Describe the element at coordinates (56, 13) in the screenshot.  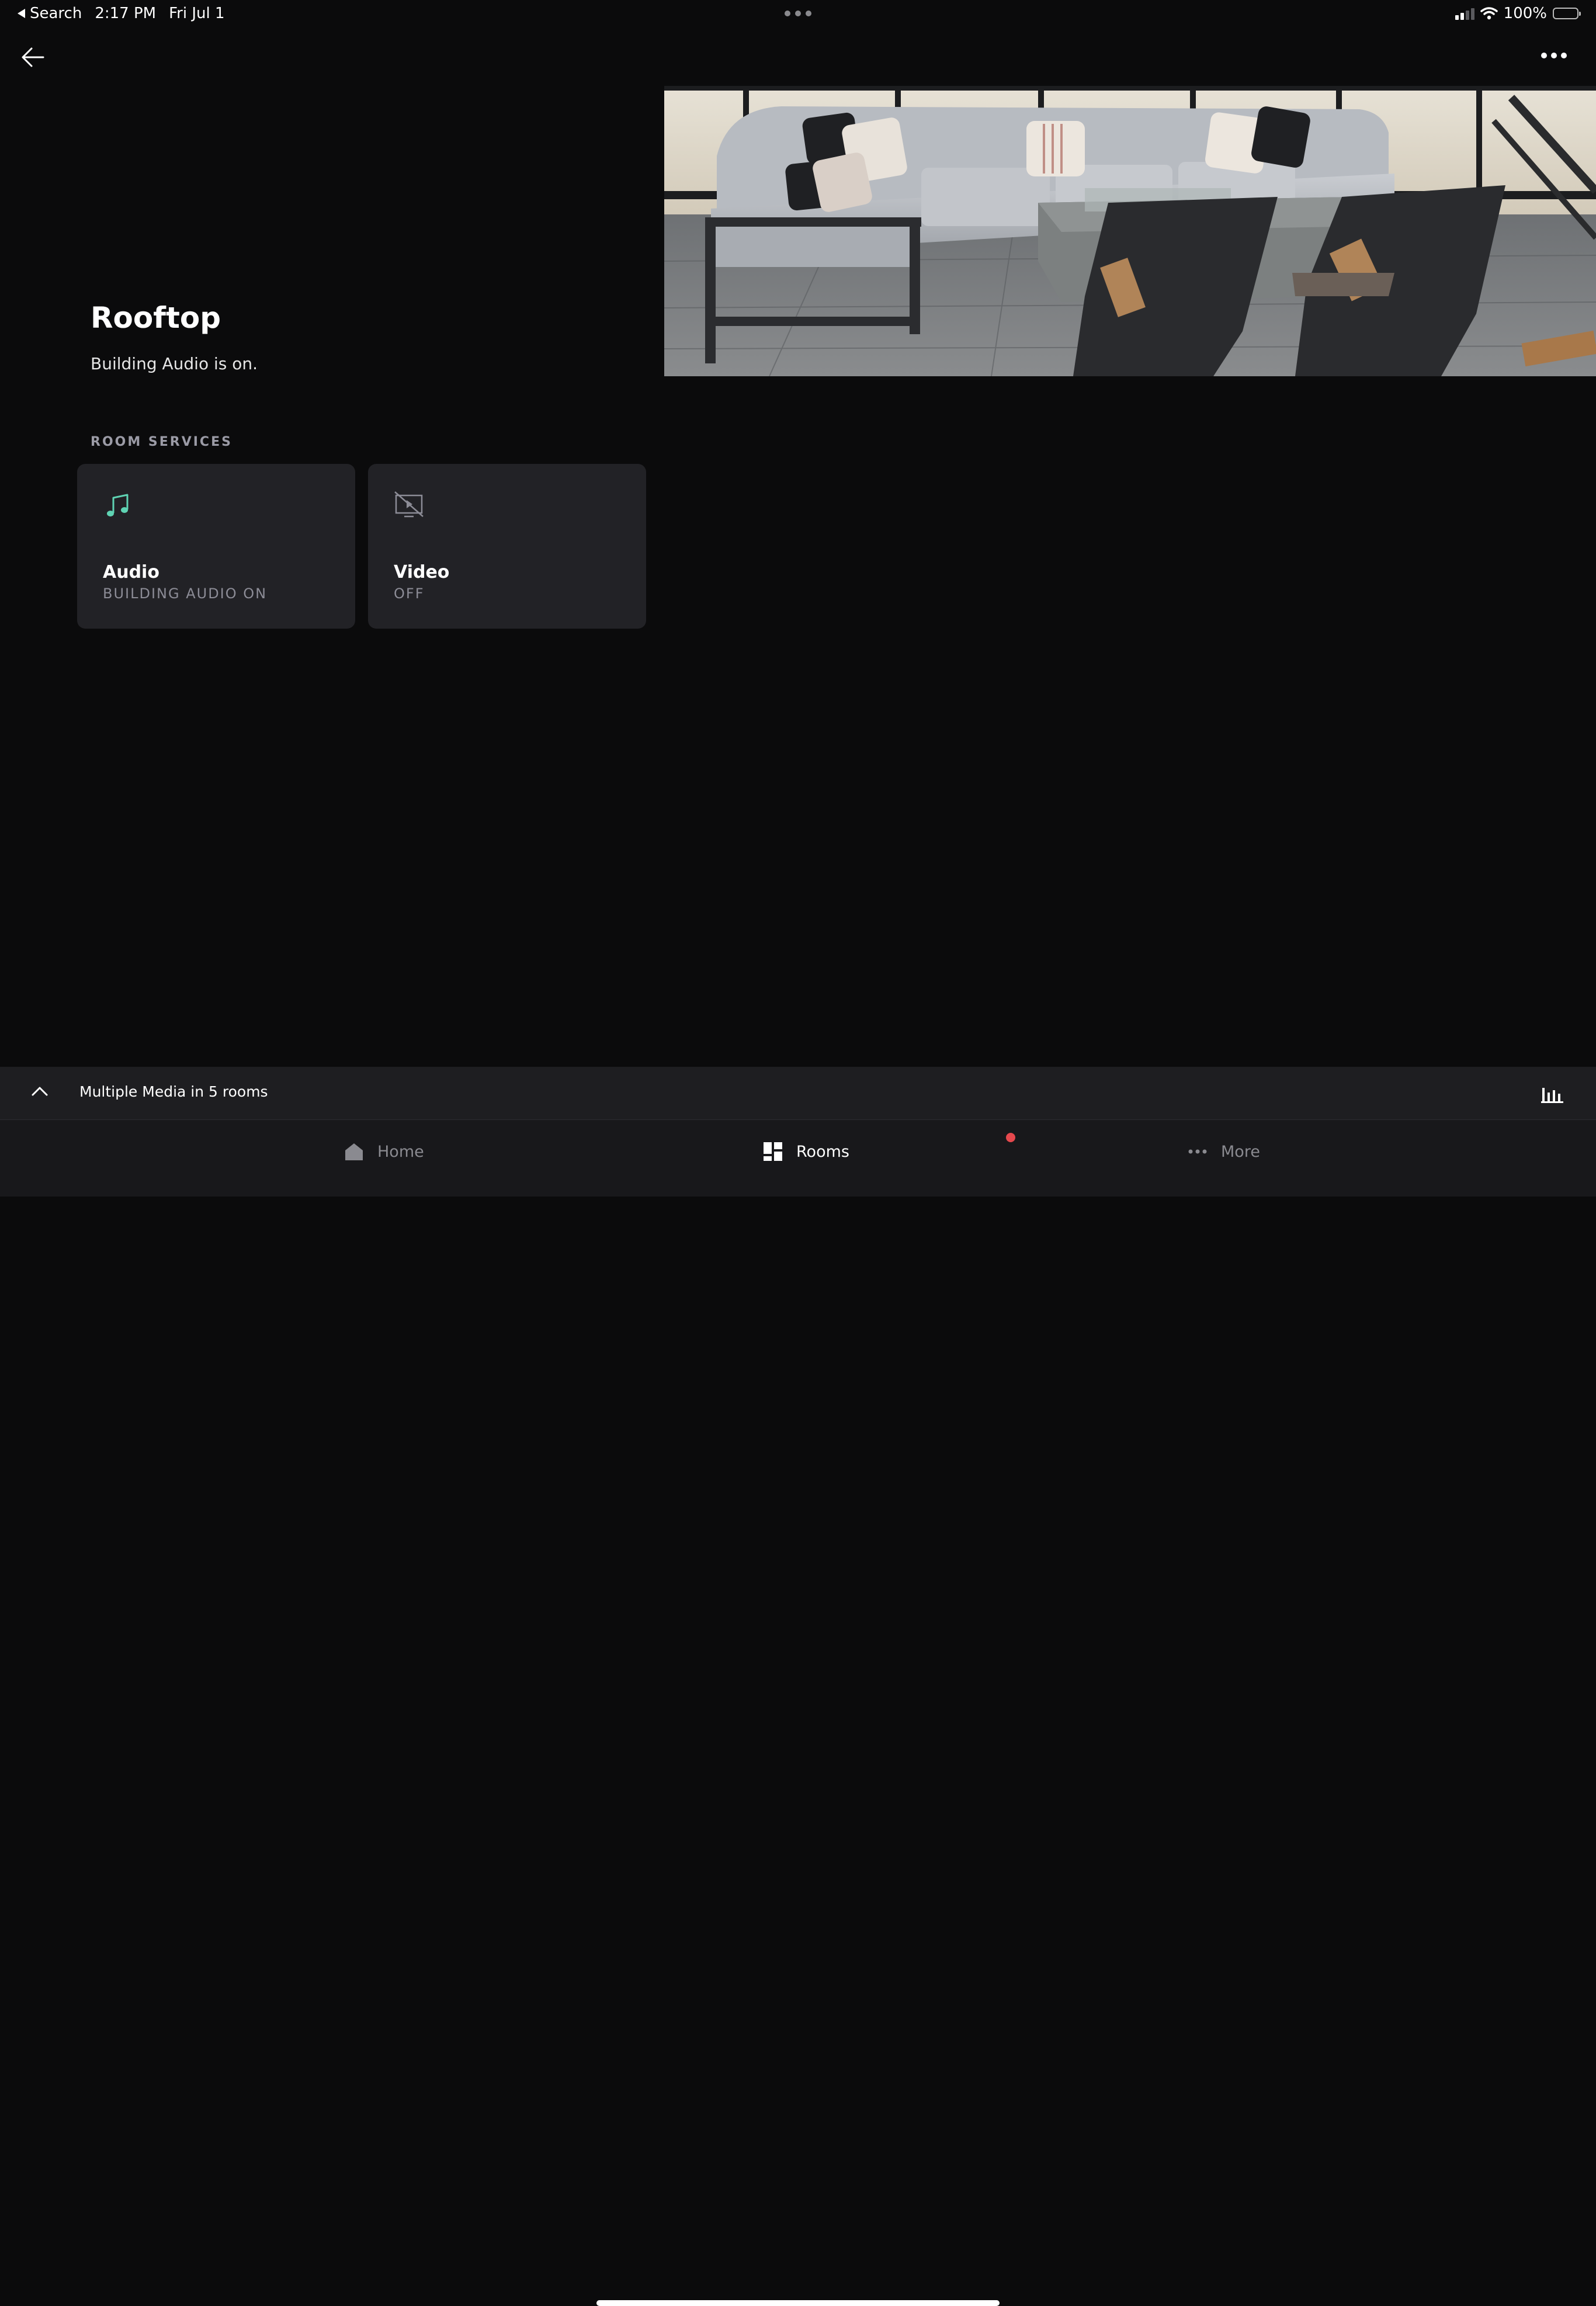
I see `back-to-search-label: Search` at that location.